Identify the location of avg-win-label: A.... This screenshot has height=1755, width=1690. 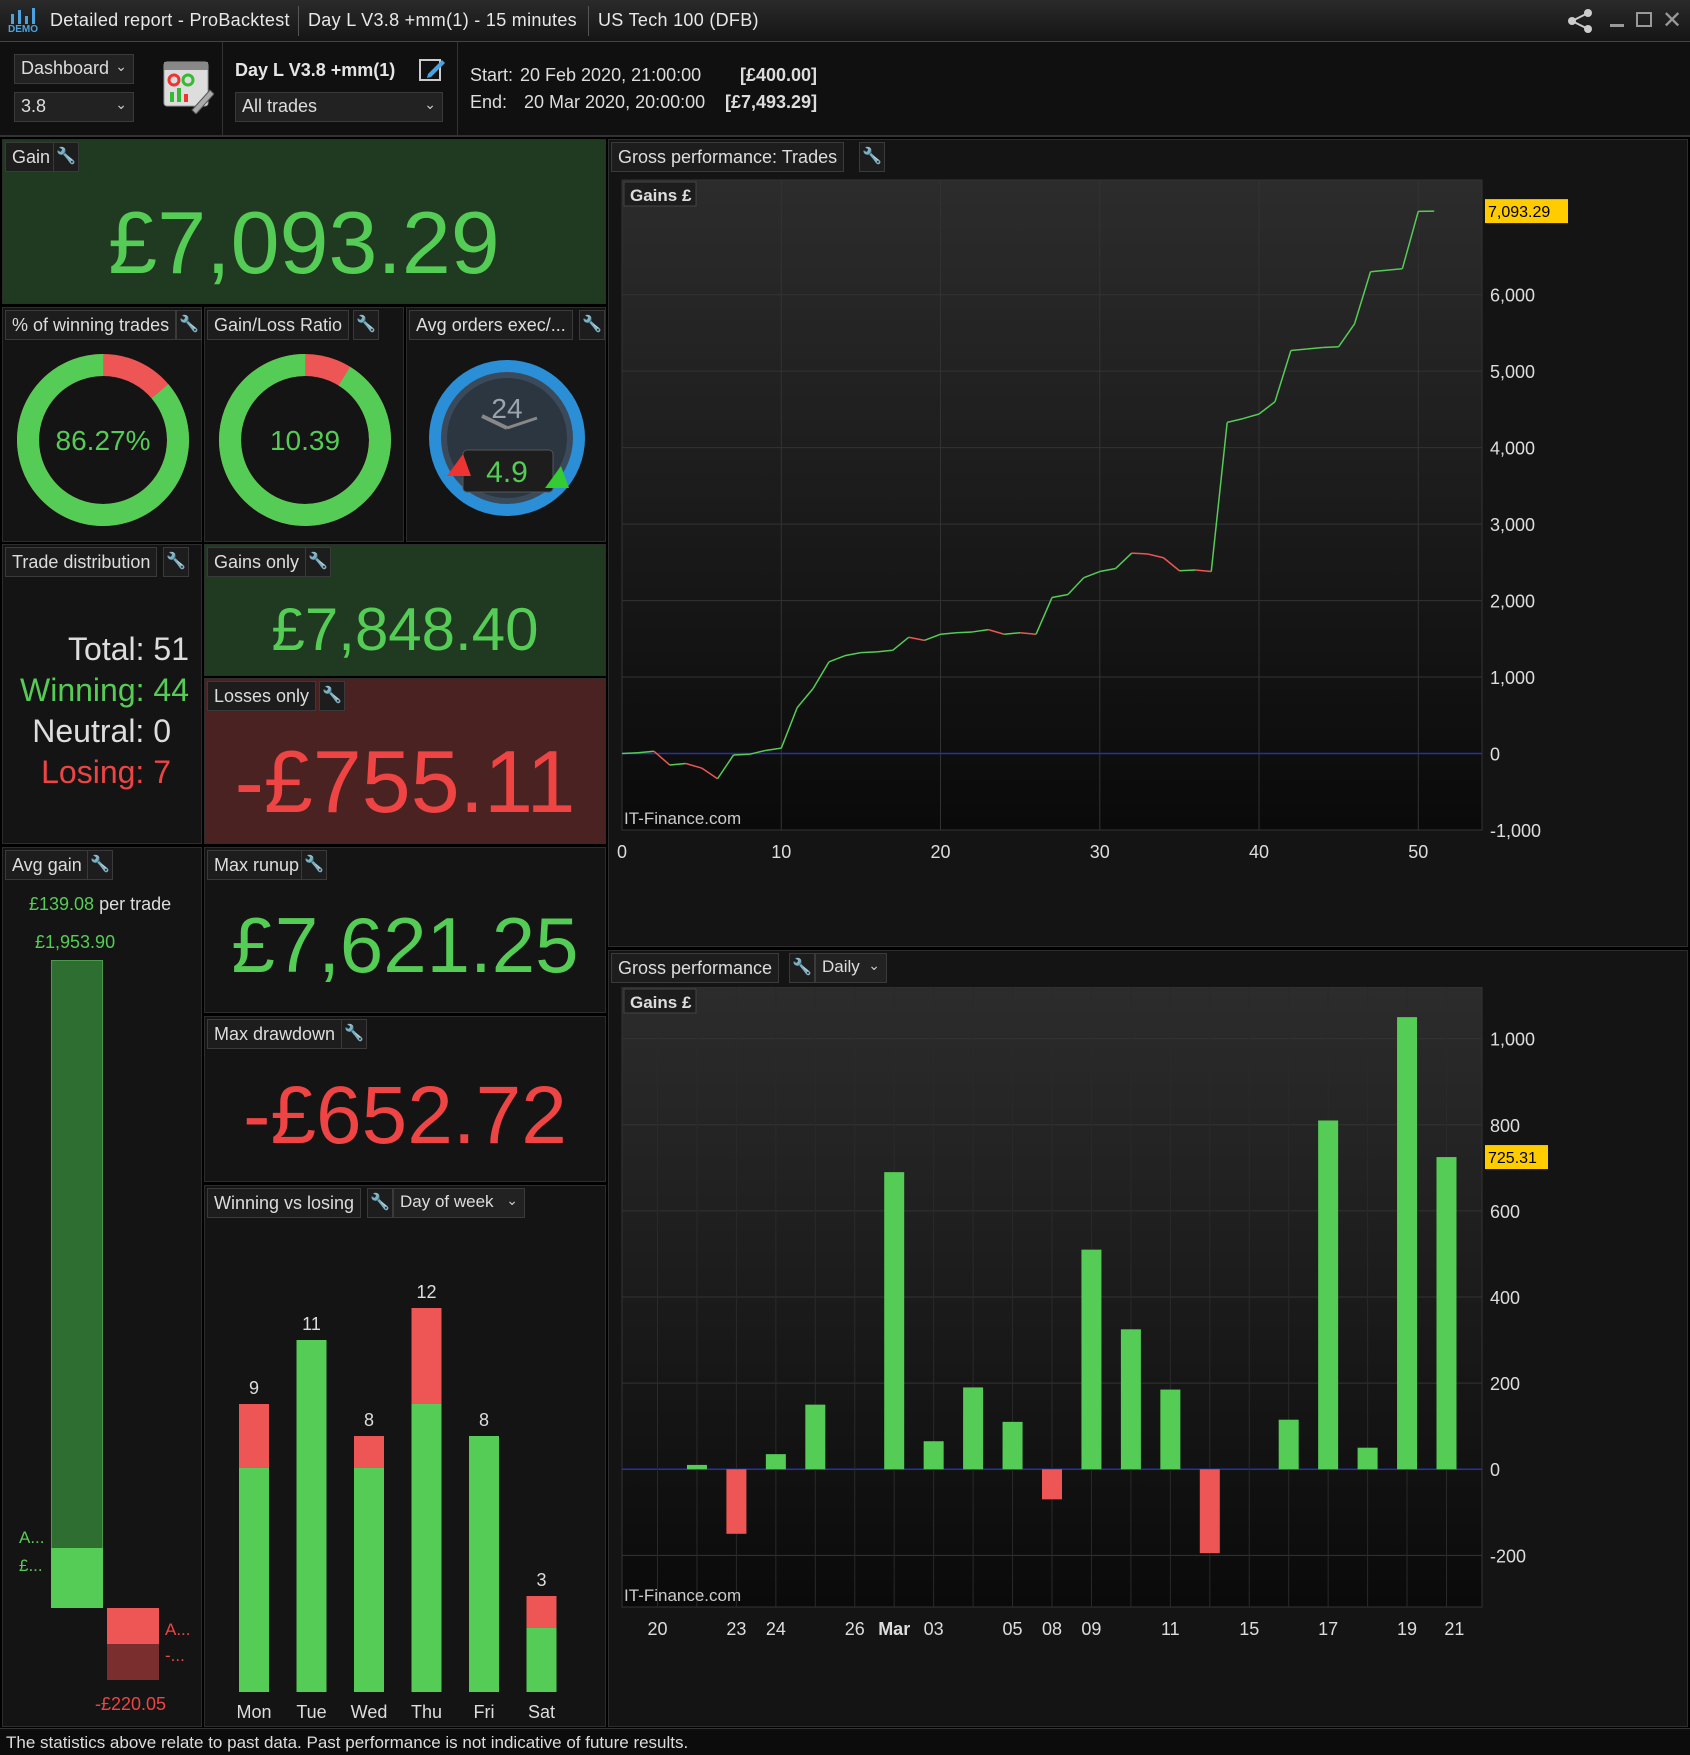
(32, 1537).